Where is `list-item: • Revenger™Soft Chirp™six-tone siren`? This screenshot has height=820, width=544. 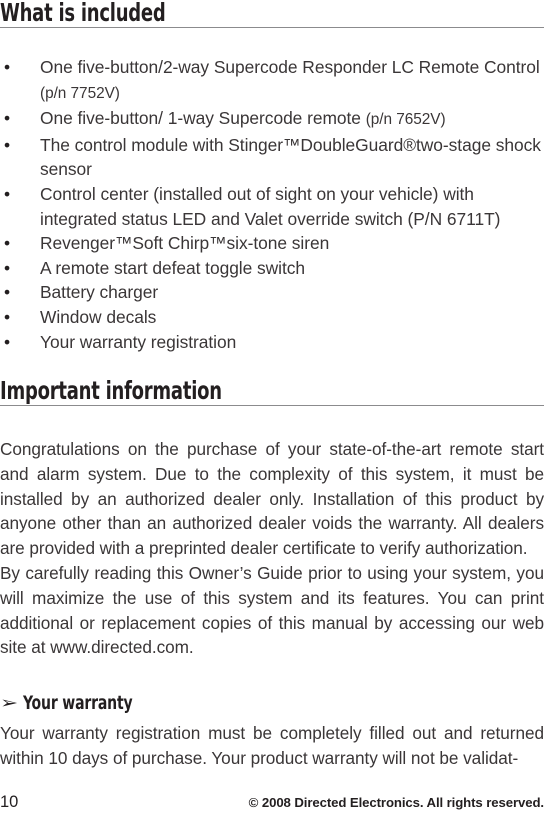 list-item: • Revenger™Soft Chirp™six-tone siren is located at coordinates (272, 243).